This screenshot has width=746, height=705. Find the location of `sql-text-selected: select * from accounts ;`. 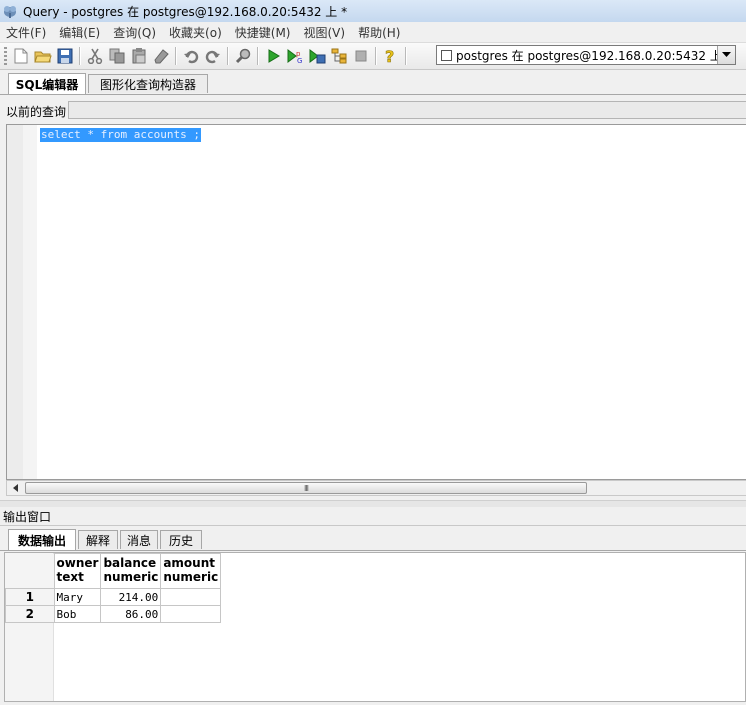

sql-text-selected: select * from accounts ; is located at coordinates (120, 135).